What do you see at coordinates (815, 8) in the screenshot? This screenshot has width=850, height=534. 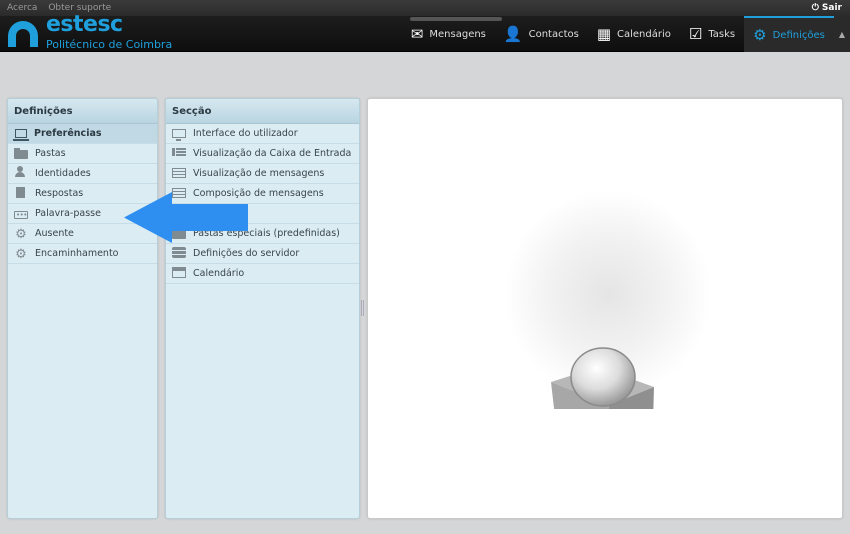 I see `power-icon: ⏻` at bounding box center [815, 8].